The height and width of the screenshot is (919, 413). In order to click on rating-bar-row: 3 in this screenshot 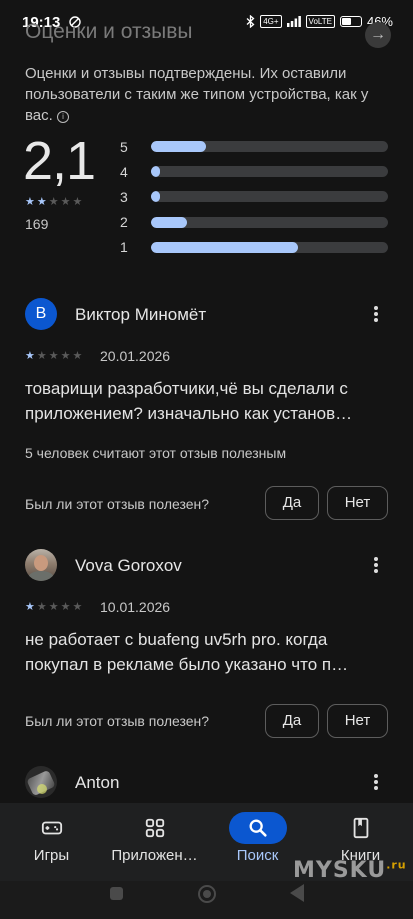, I will do `click(254, 196)`.